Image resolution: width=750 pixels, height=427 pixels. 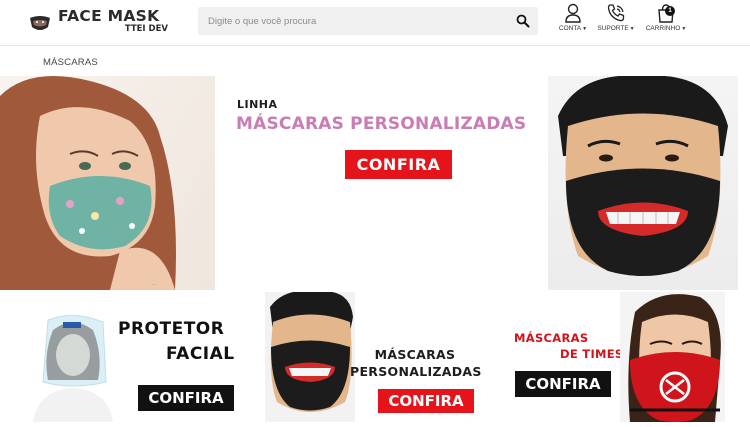 I want to click on support-menu: SUPORTE▼, so click(x=616, y=17).